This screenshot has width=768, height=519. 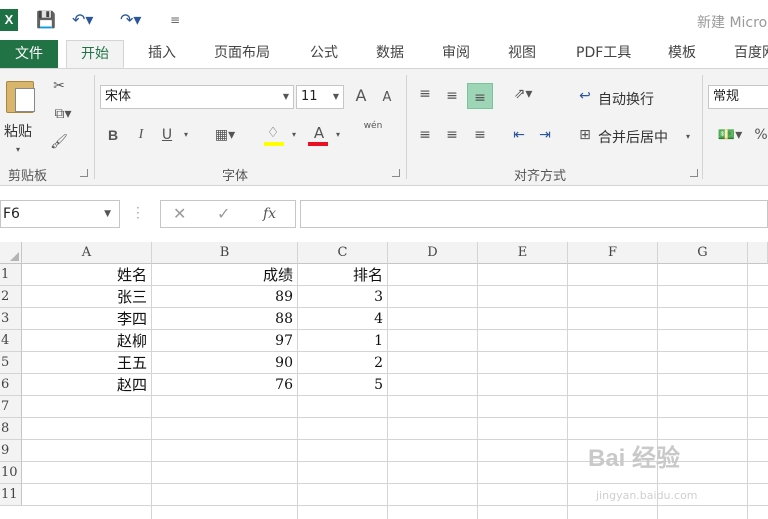 I want to click on cell-c4: 1, so click(x=343, y=341).